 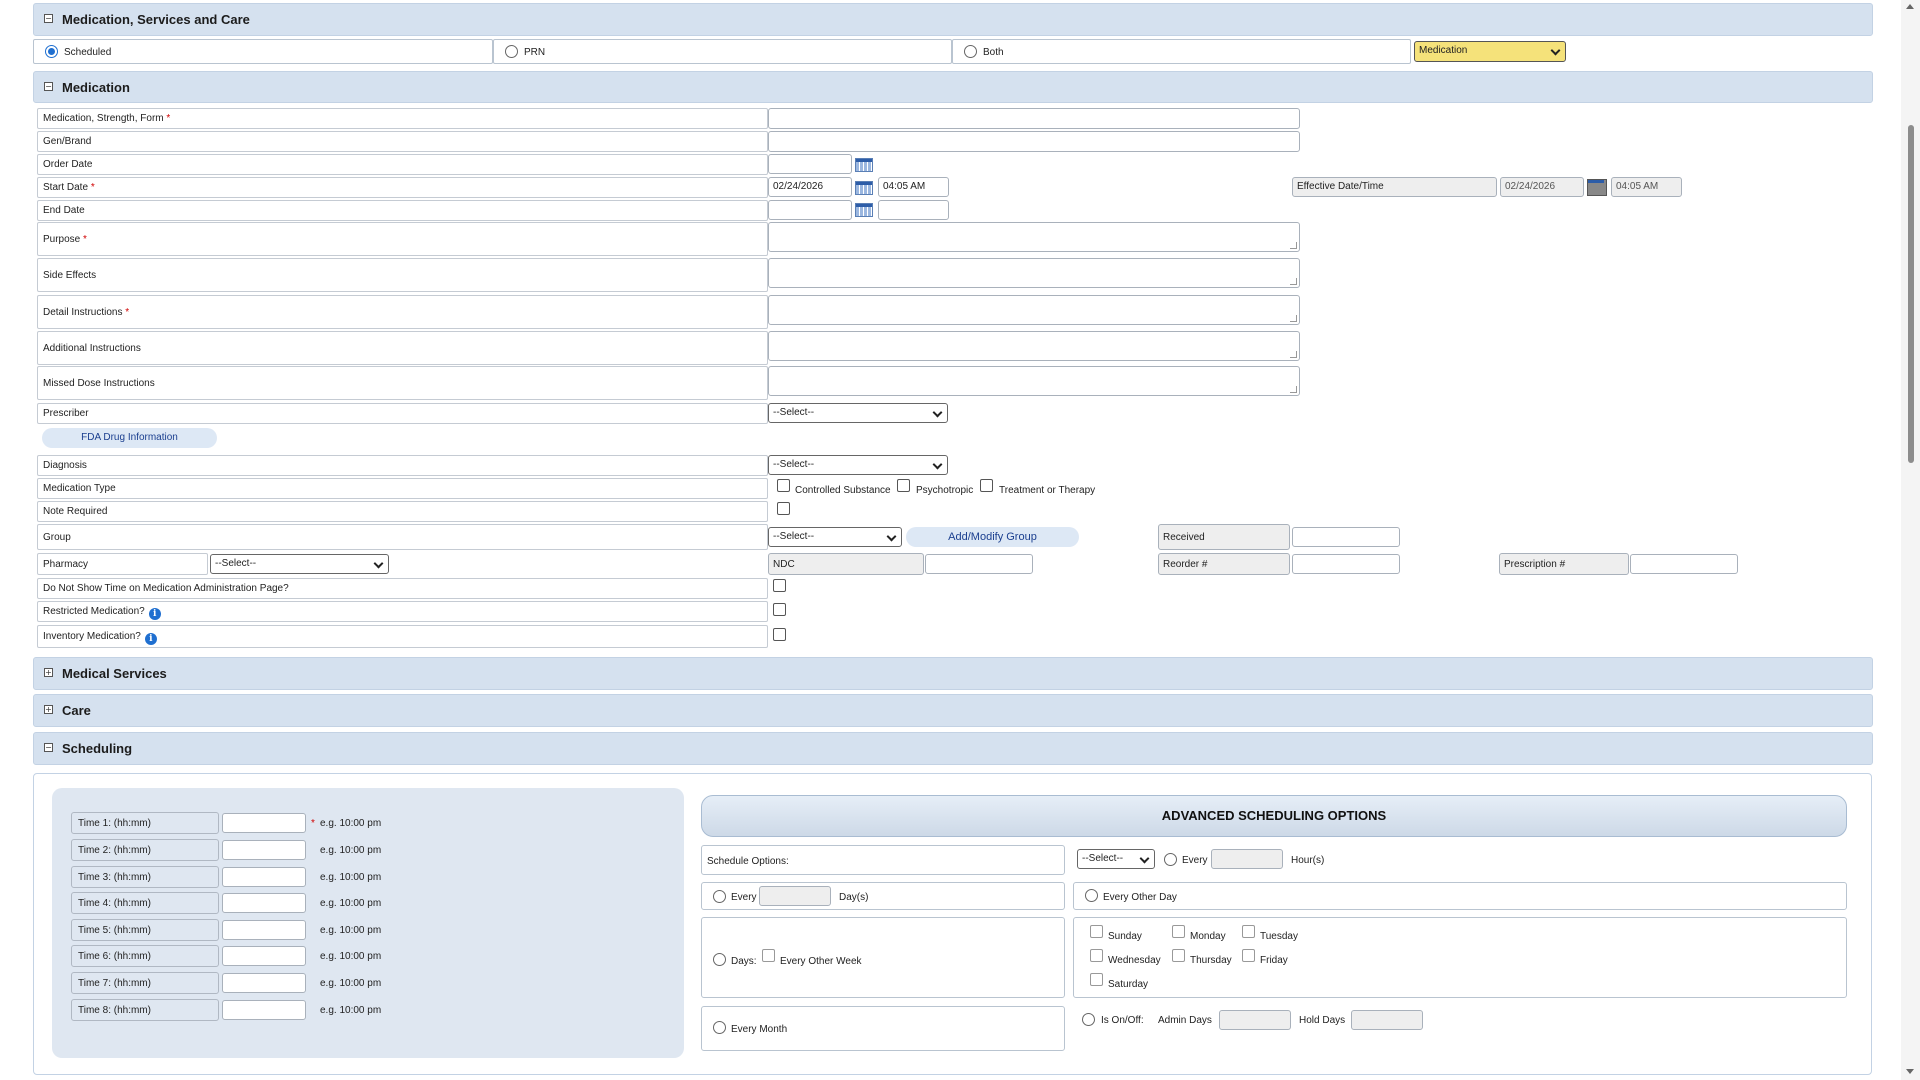 I want to click on every-month-radio, so click(x=719, y=1027).